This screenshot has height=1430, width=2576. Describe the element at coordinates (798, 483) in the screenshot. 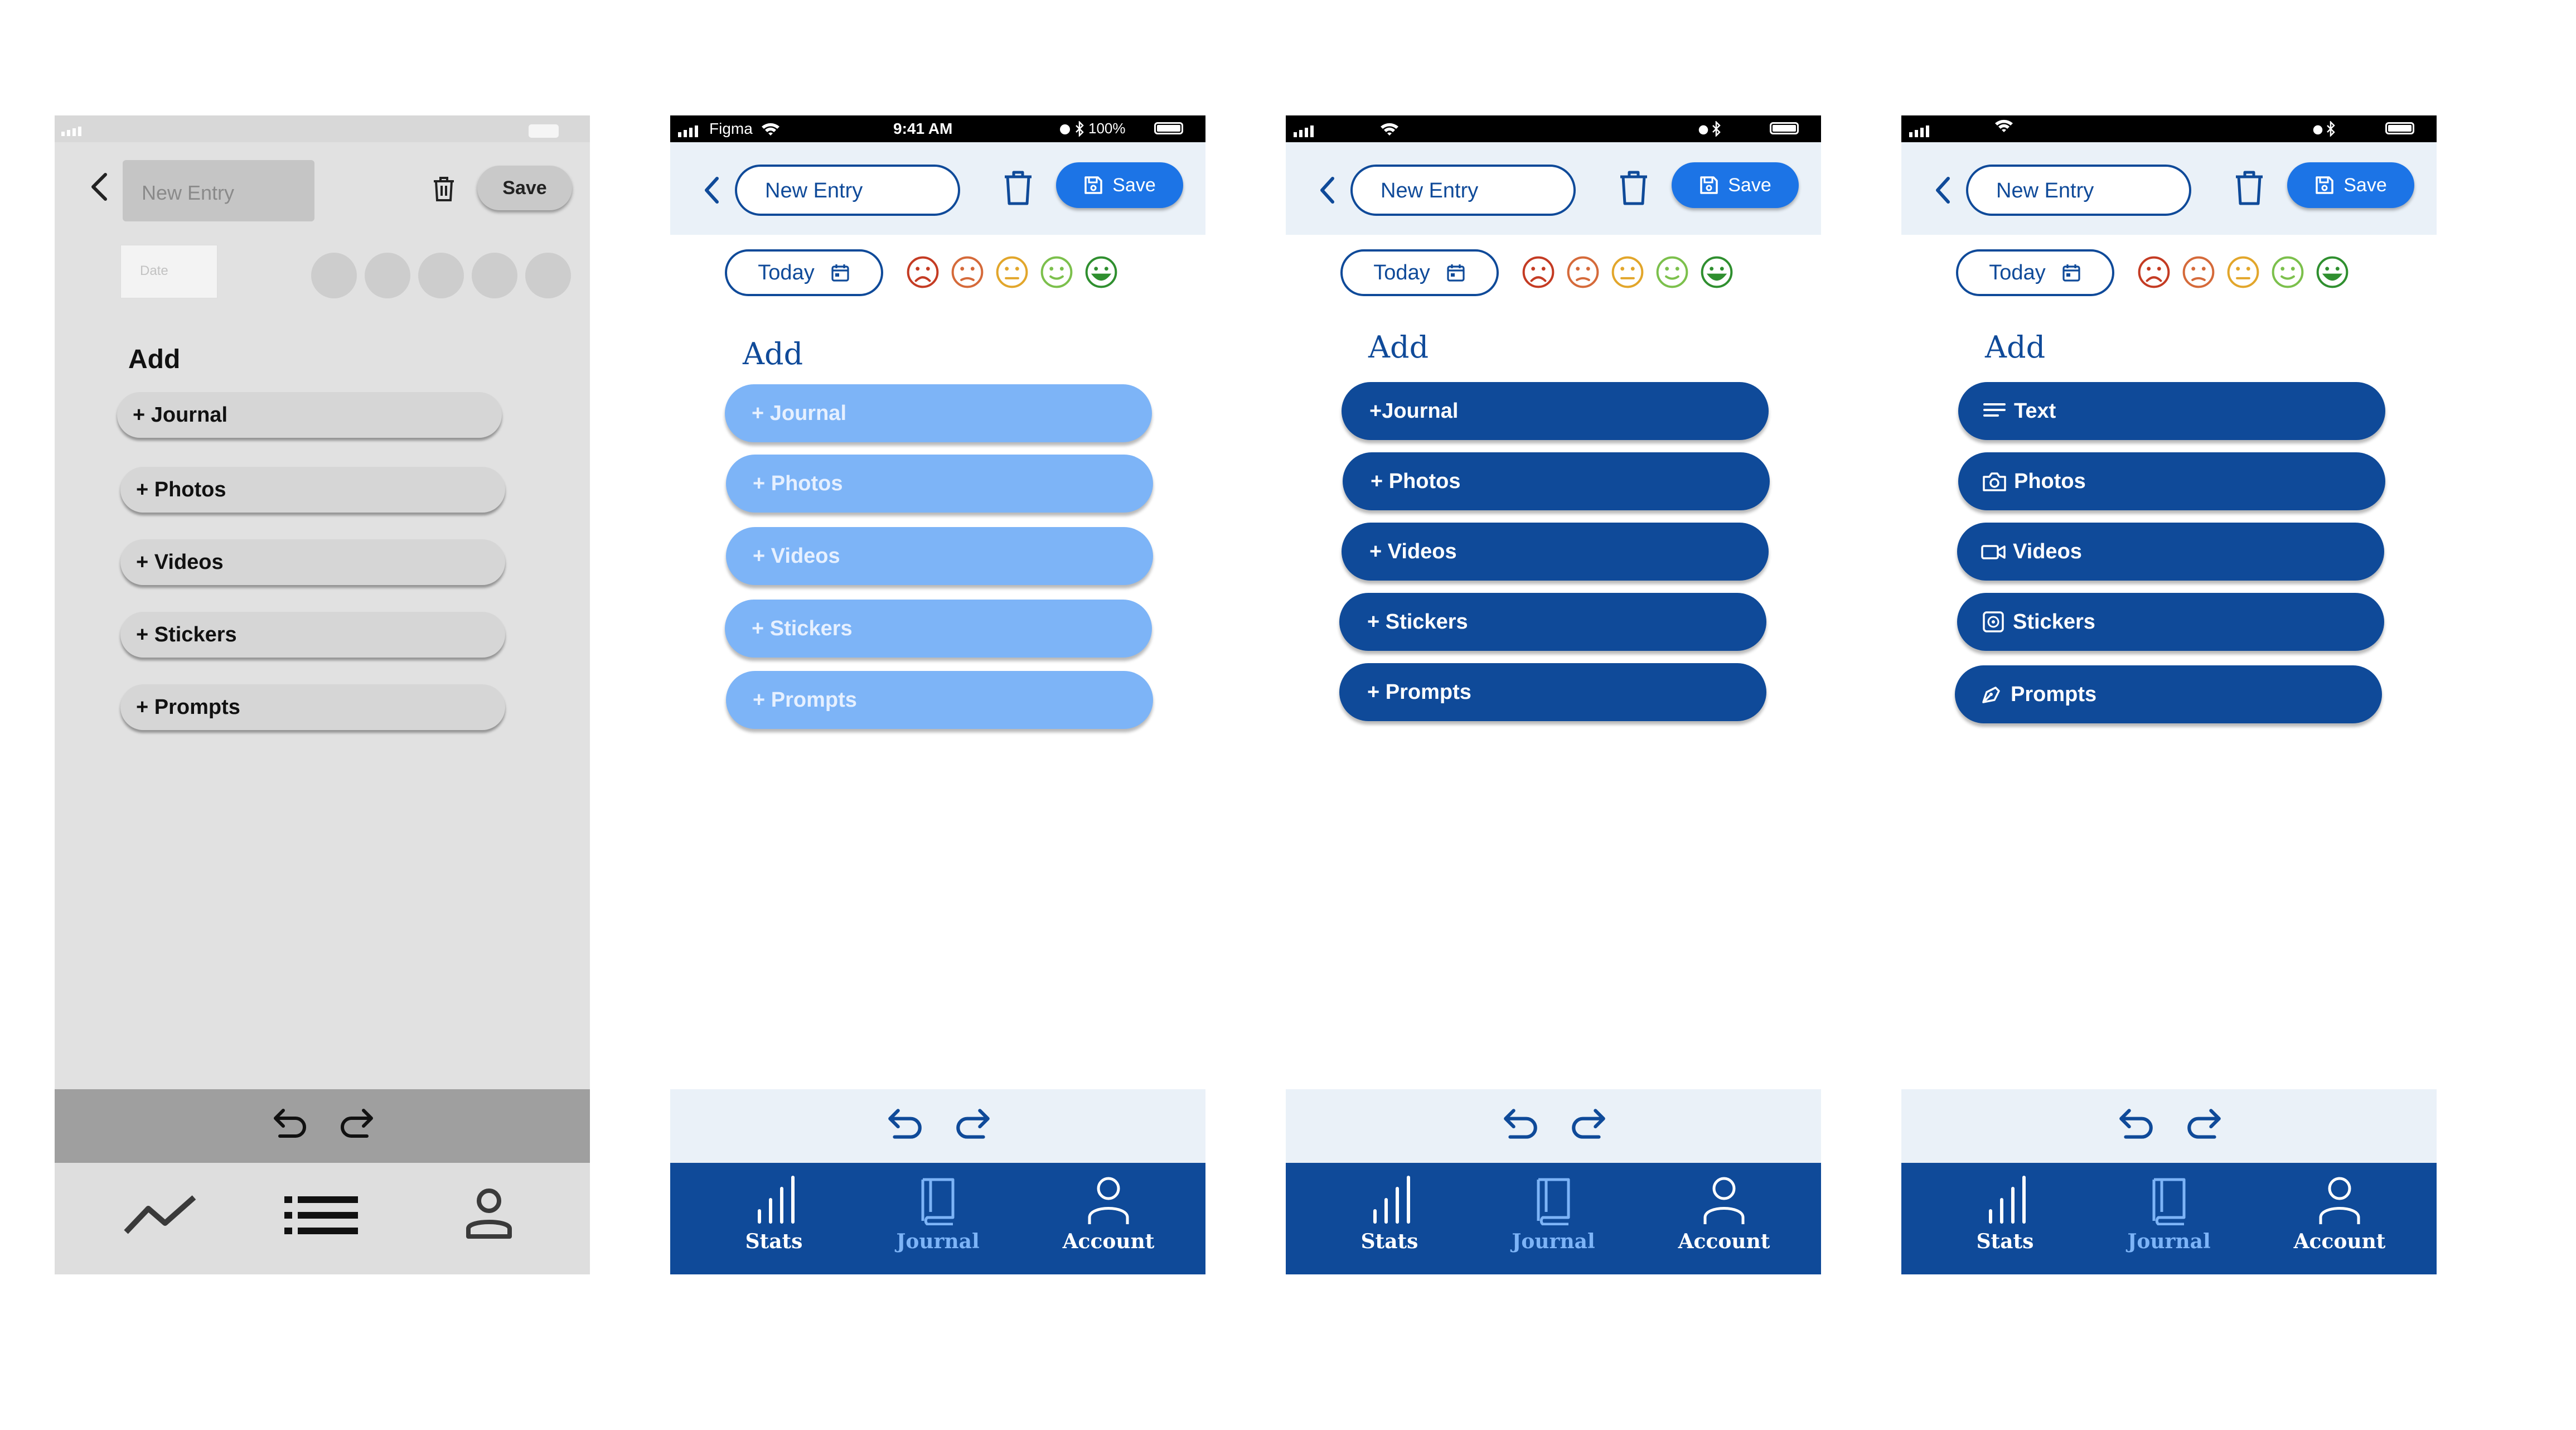

I see `add-item-label: + Photos` at that location.